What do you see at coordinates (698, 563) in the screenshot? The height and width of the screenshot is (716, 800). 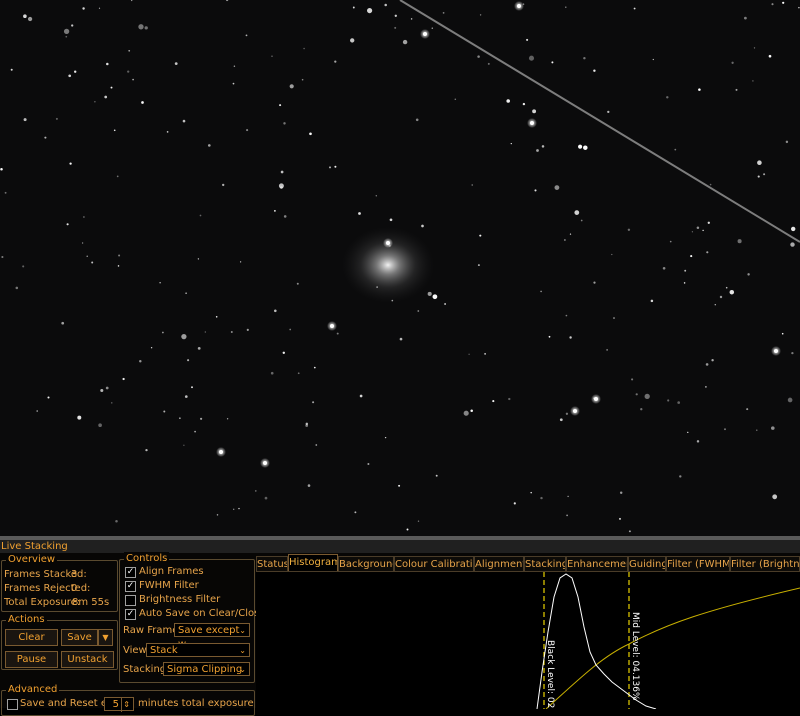 I see `tab-filter-fwhm: Filter (FWHM)` at bounding box center [698, 563].